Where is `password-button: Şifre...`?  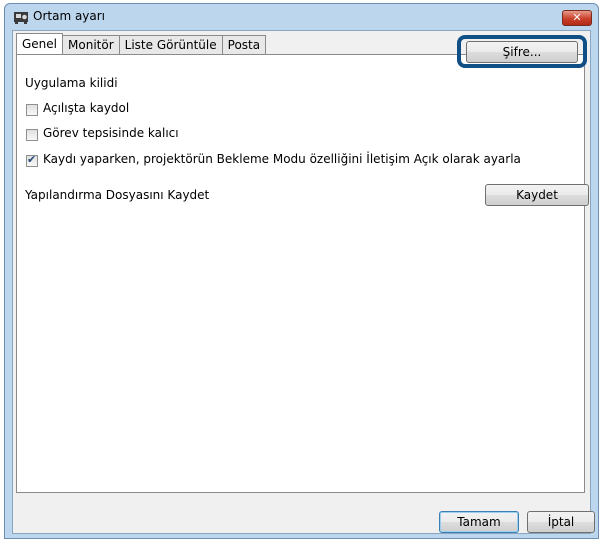 password-button: Şifre... is located at coordinates (522, 52).